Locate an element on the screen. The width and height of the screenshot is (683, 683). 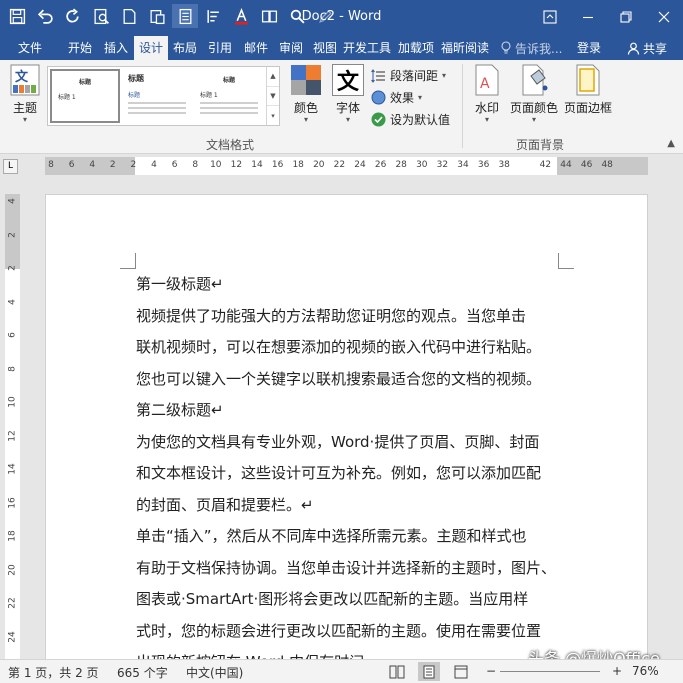
vertical-ruler: 4 2 2 4 6 8 10 12 14 16 18 20 22 24 is located at coordinates (12, 426).